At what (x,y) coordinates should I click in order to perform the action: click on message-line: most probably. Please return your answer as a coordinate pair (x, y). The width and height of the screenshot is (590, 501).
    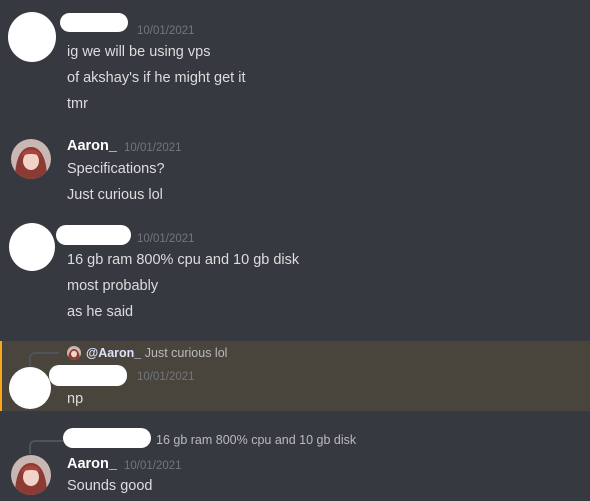
    Looking at the image, I should click on (113, 286).